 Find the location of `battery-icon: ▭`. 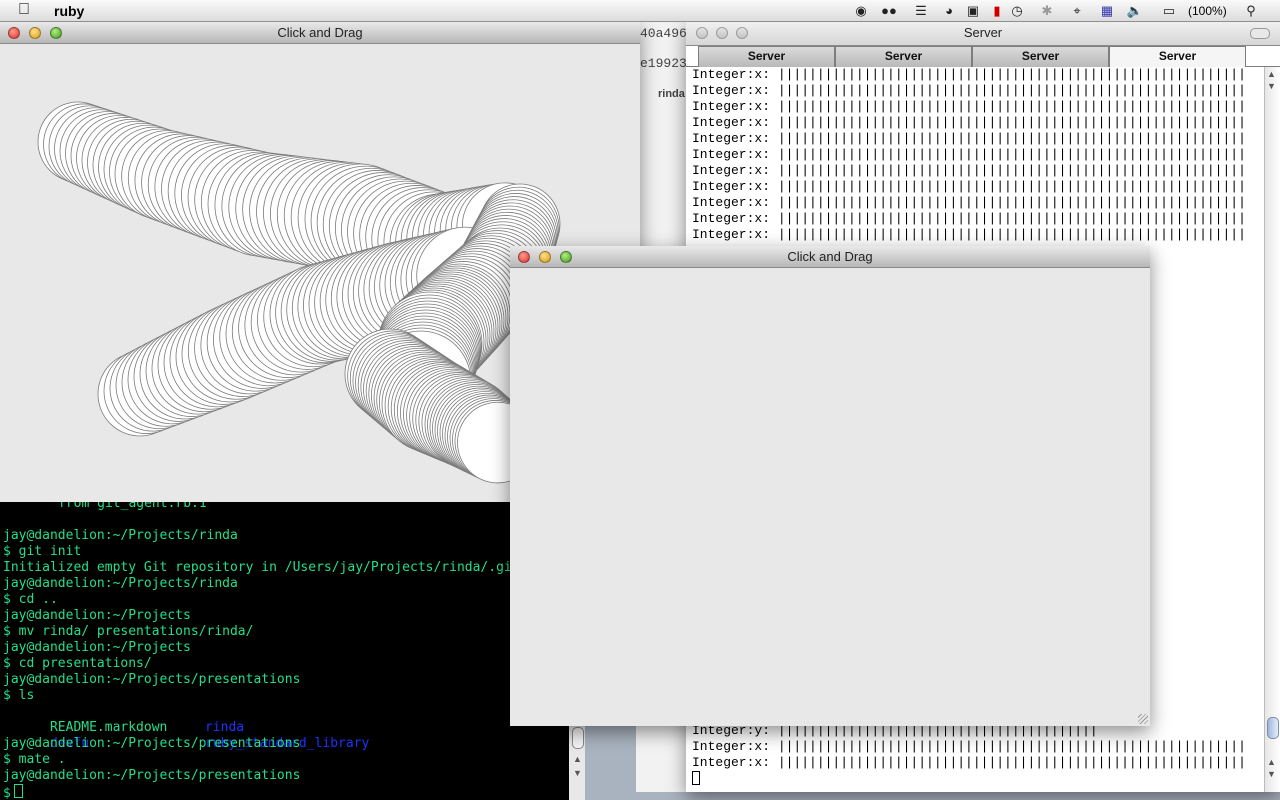

battery-icon: ▭ is located at coordinates (1169, 11).